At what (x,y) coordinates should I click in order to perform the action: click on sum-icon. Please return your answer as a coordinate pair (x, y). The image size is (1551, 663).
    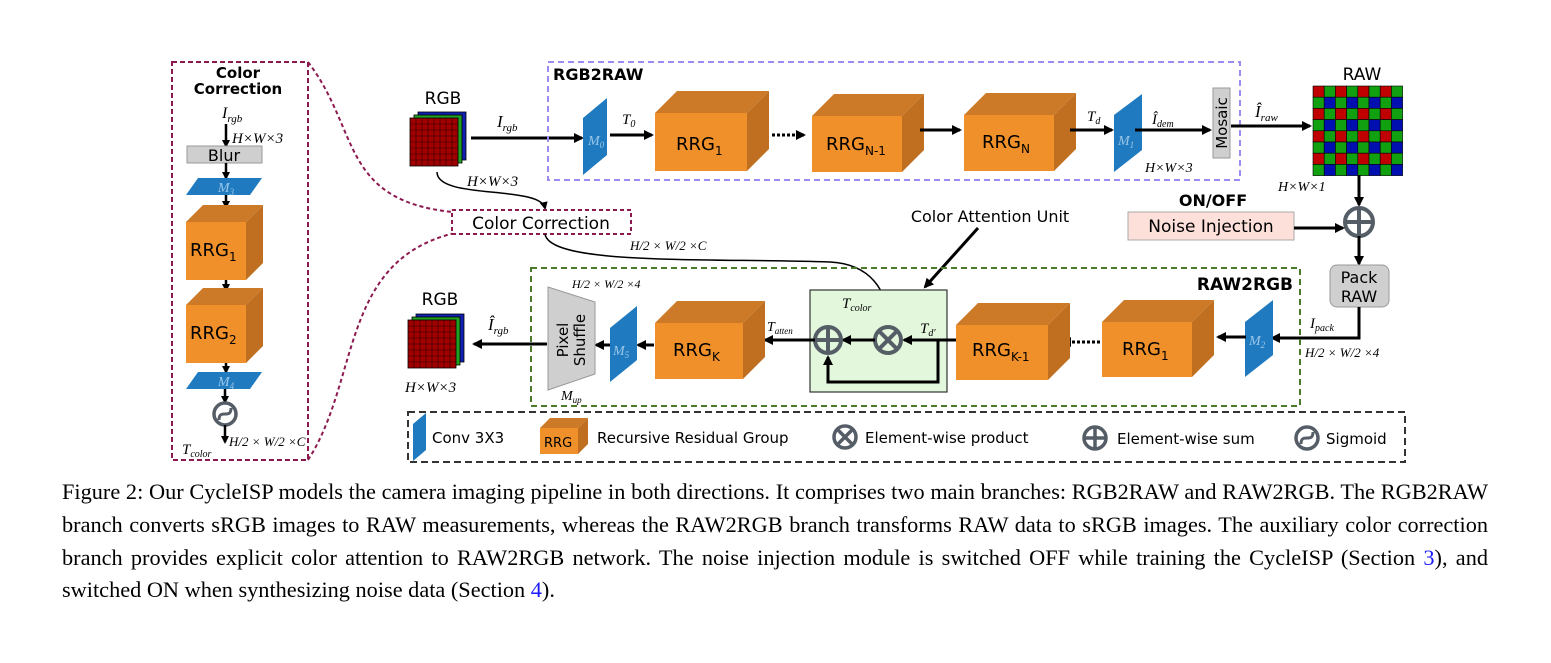
    Looking at the image, I should click on (828, 340).